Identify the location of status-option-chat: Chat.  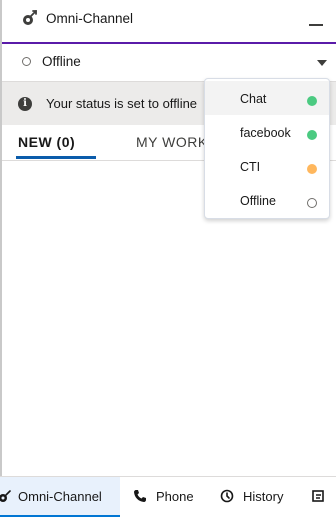
(267, 98).